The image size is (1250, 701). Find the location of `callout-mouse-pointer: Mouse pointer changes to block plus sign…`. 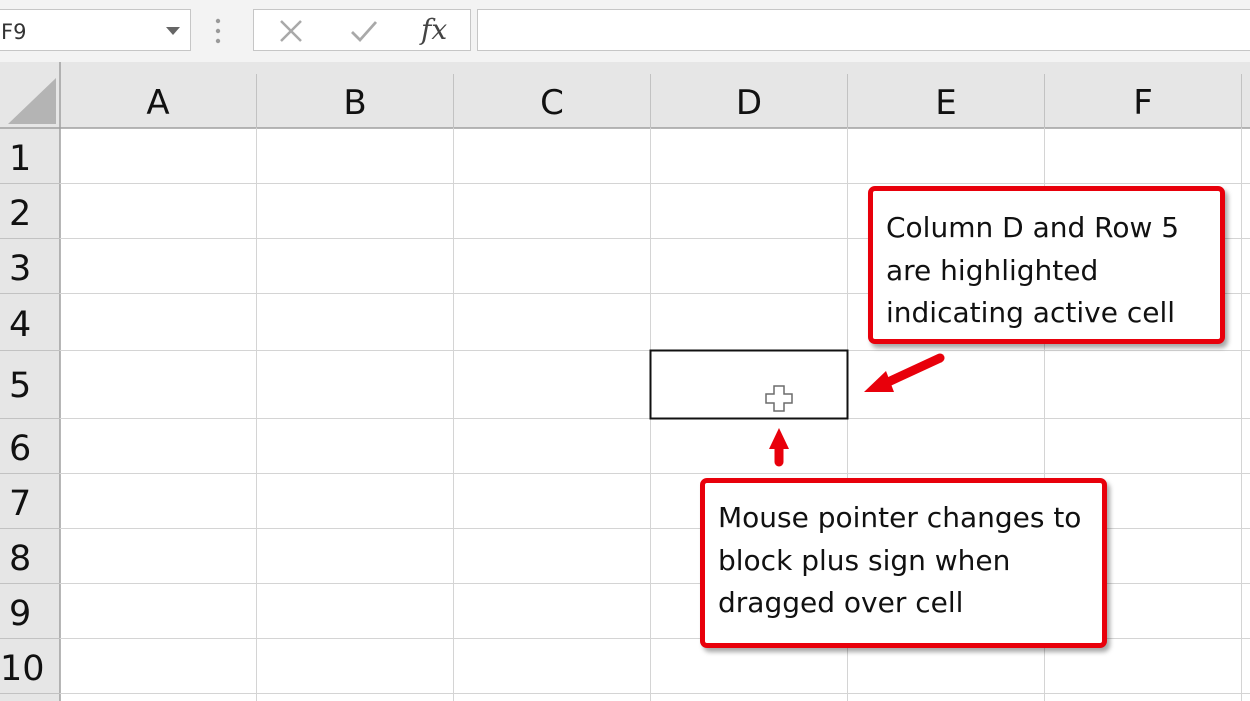

callout-mouse-pointer: Mouse pointer changes to block plus sign… is located at coordinates (903, 563).